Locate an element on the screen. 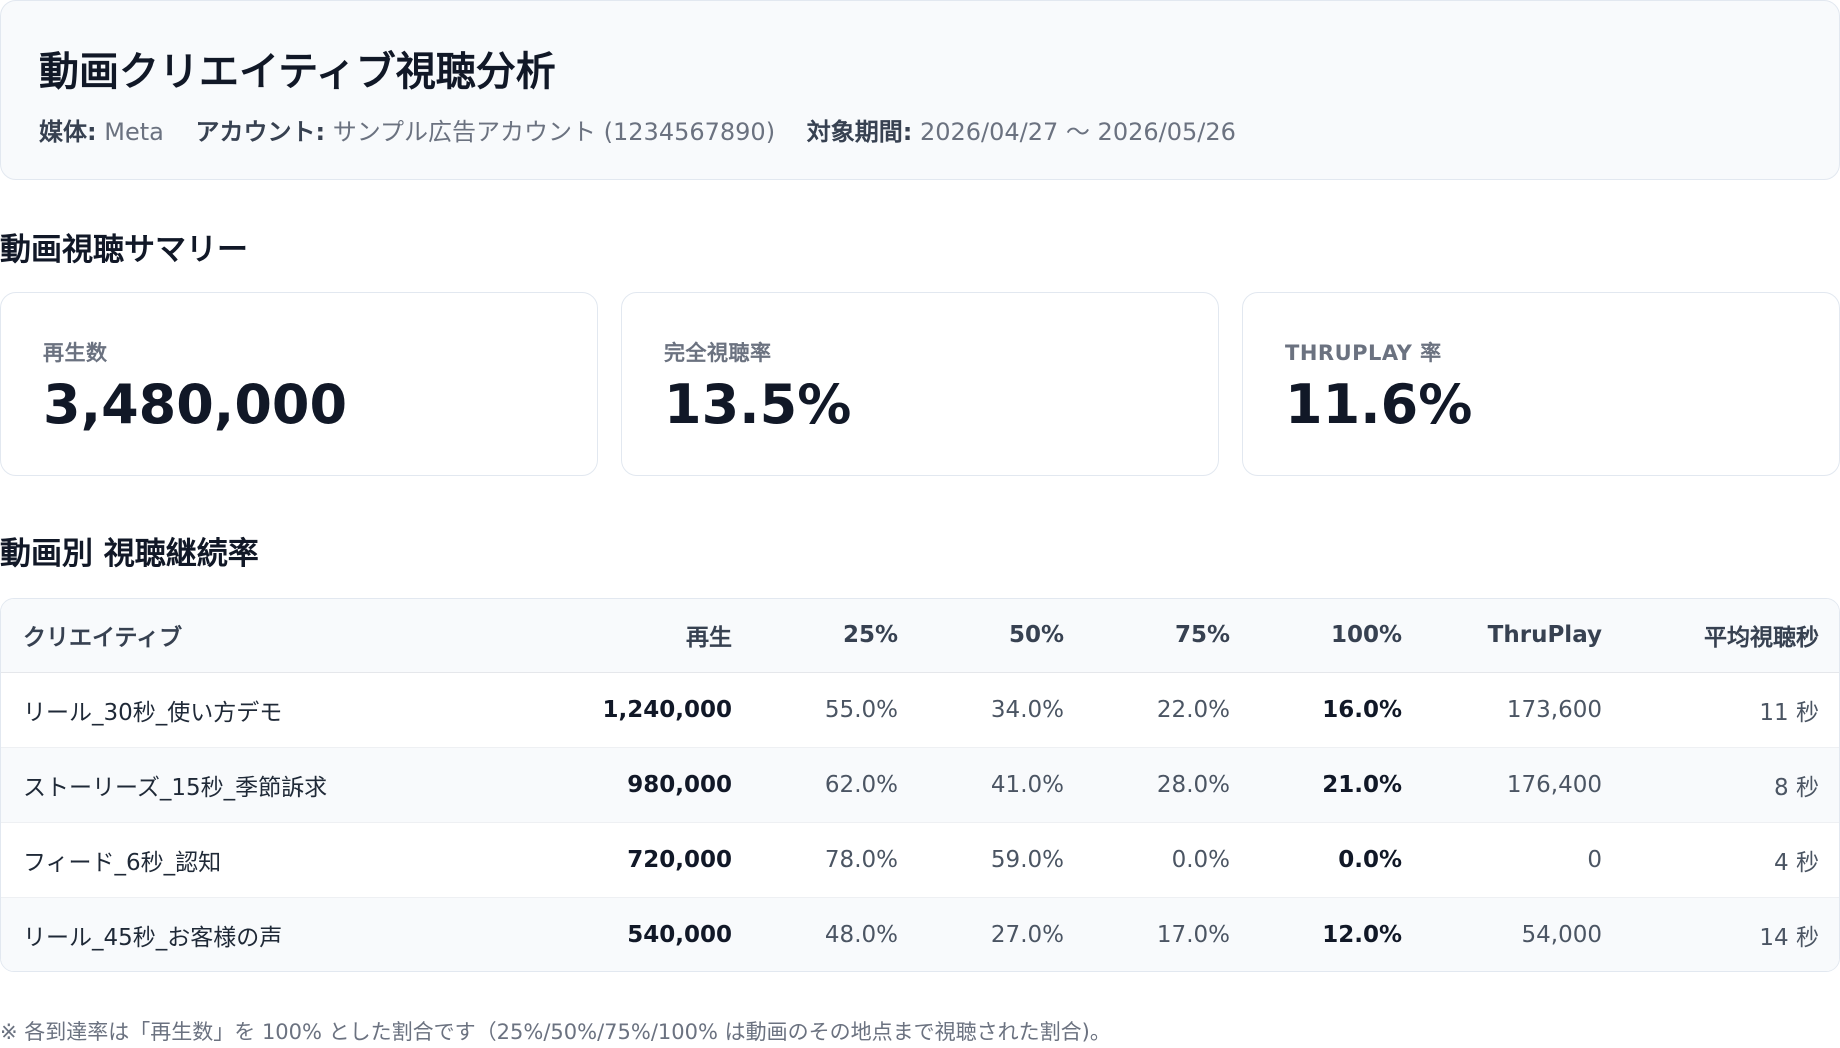 This screenshot has height=1048, width=1840. kpi-label: THRUPLAY 率 is located at coordinates (1363, 353).